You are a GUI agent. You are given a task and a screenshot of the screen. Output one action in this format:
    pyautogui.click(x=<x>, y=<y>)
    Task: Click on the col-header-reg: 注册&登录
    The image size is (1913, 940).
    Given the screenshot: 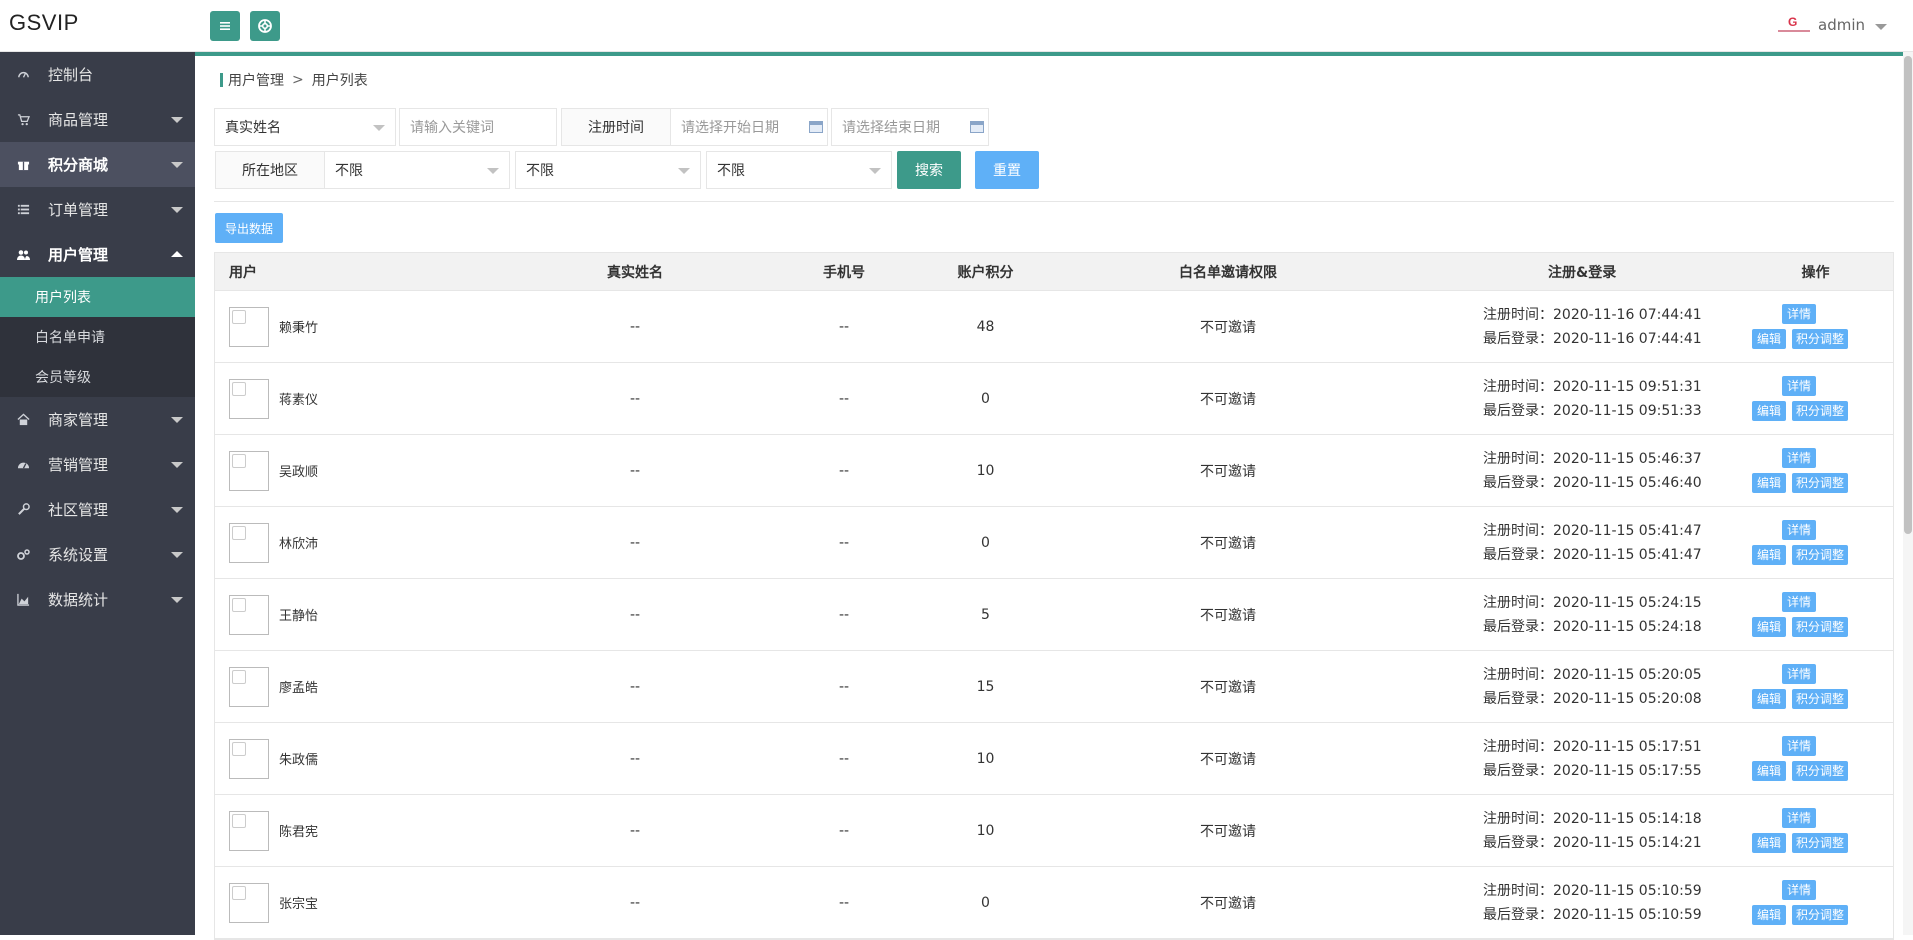 What is the action you would take?
    pyautogui.click(x=1582, y=272)
    